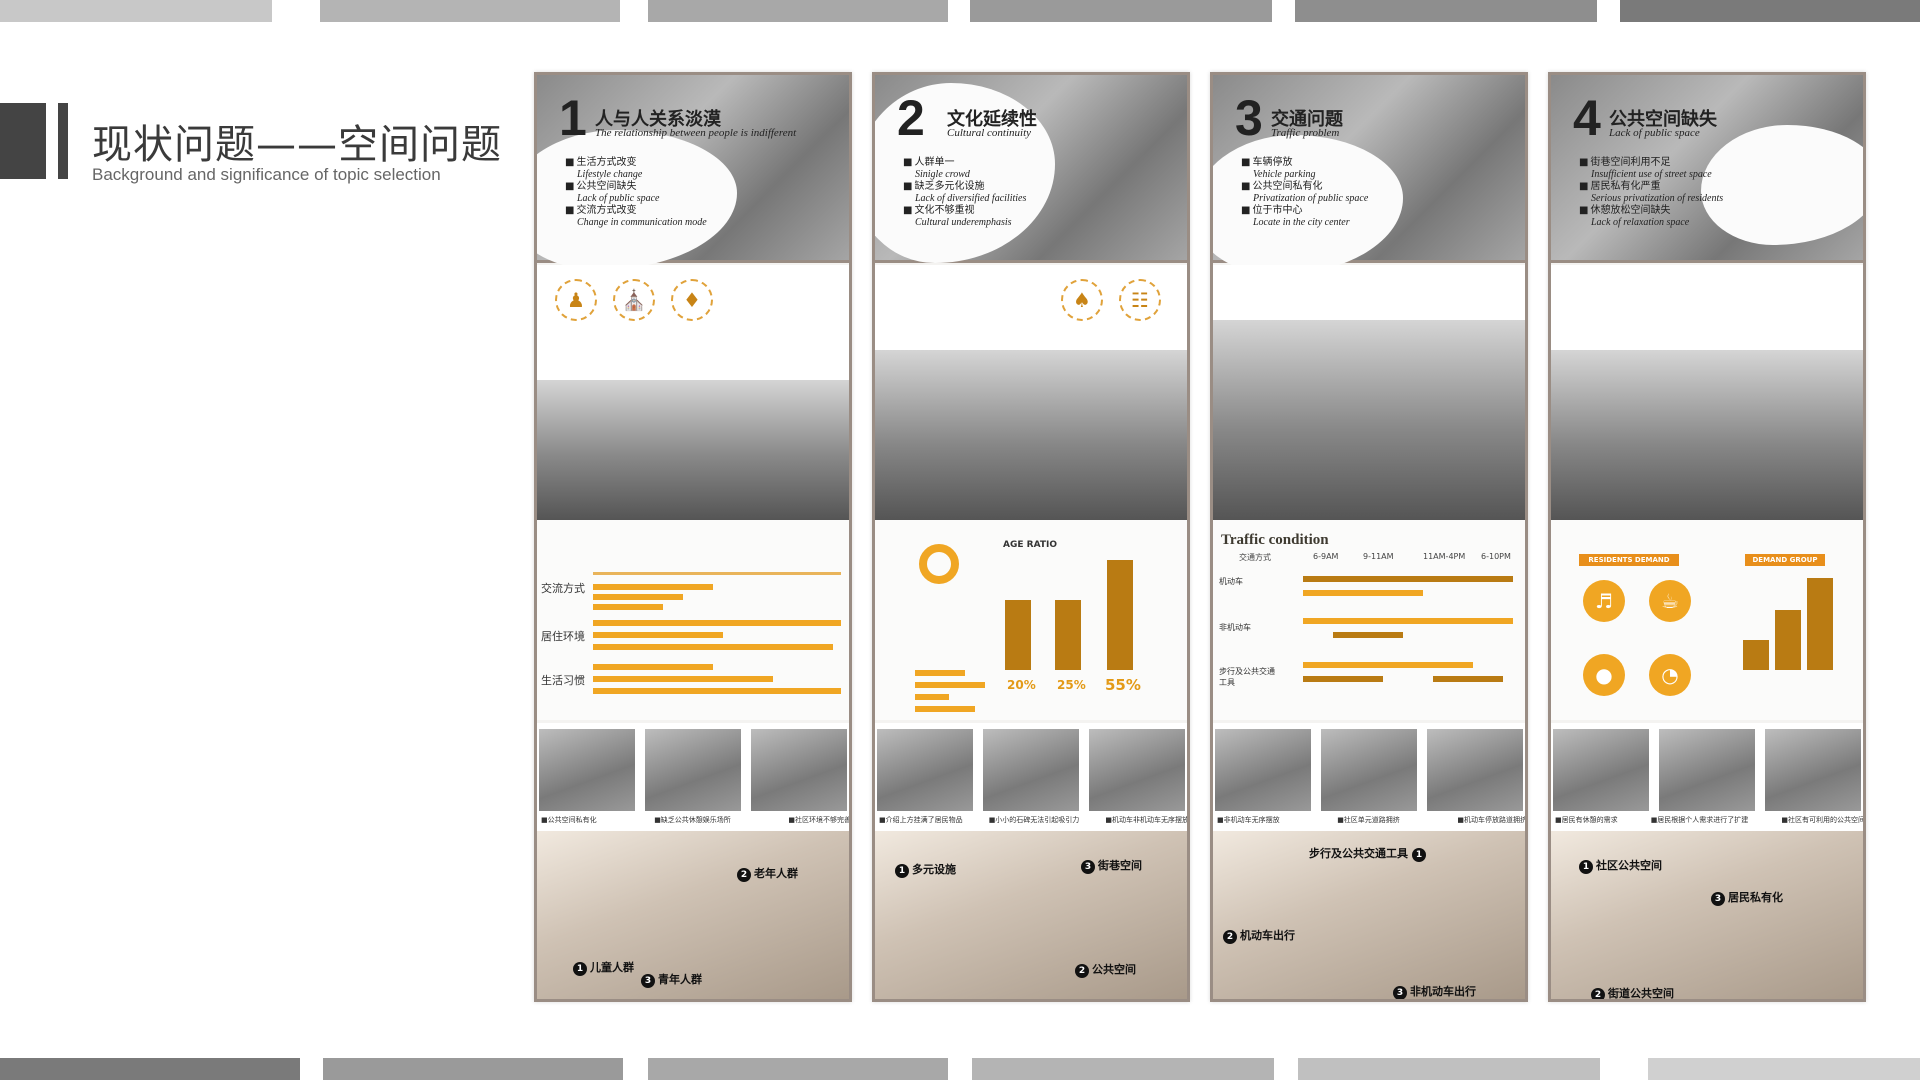 The width and height of the screenshot is (1920, 1080). I want to click on group-tag-2: 2 老年人群, so click(767, 873).